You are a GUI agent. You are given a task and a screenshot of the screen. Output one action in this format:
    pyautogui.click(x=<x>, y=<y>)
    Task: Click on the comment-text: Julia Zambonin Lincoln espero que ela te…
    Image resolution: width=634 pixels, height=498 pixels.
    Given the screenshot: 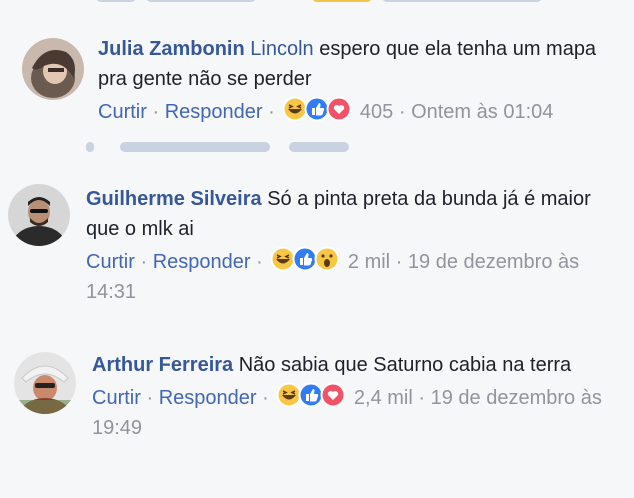 What is the action you would take?
    pyautogui.click(x=361, y=64)
    